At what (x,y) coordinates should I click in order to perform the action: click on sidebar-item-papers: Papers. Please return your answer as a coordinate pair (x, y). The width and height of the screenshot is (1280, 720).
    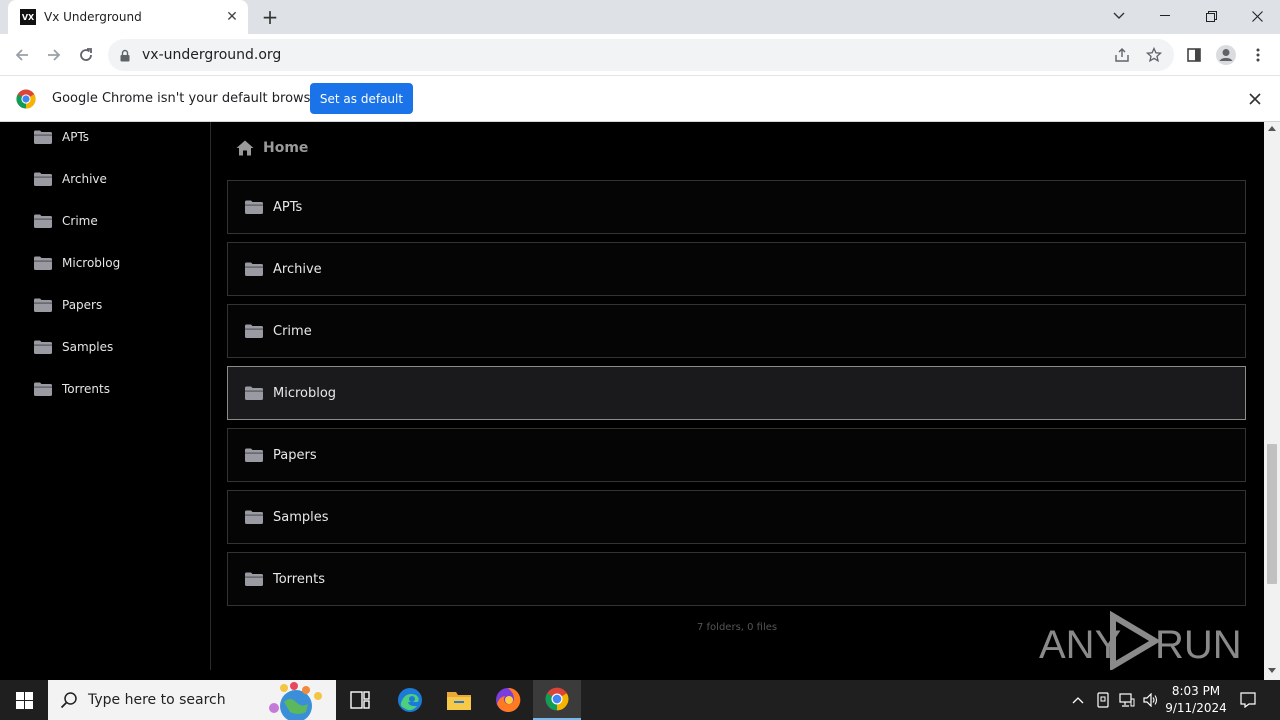
    Looking at the image, I should click on (68, 305).